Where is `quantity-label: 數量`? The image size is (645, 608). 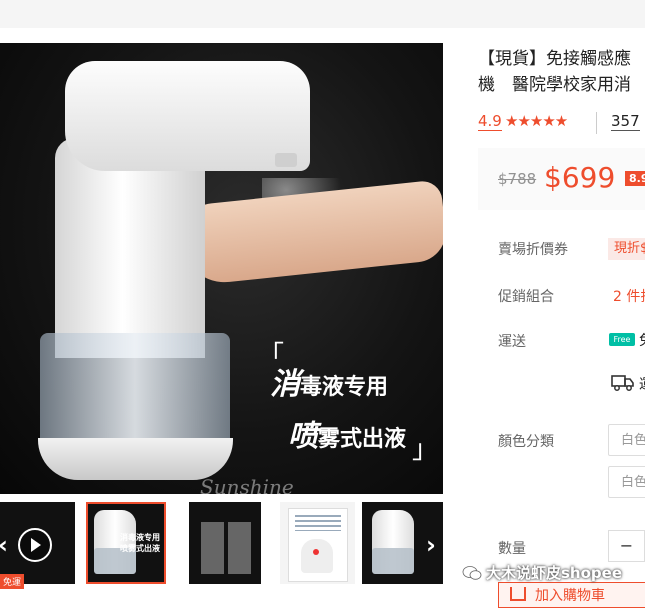
quantity-label: 數量 is located at coordinates (512, 549).